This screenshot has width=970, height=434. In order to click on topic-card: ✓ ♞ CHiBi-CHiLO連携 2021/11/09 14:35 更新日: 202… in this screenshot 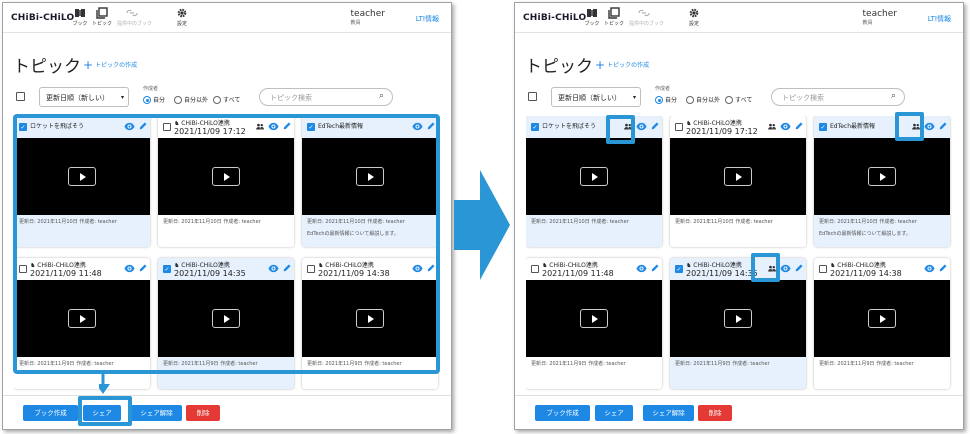, I will do `click(738, 323)`.